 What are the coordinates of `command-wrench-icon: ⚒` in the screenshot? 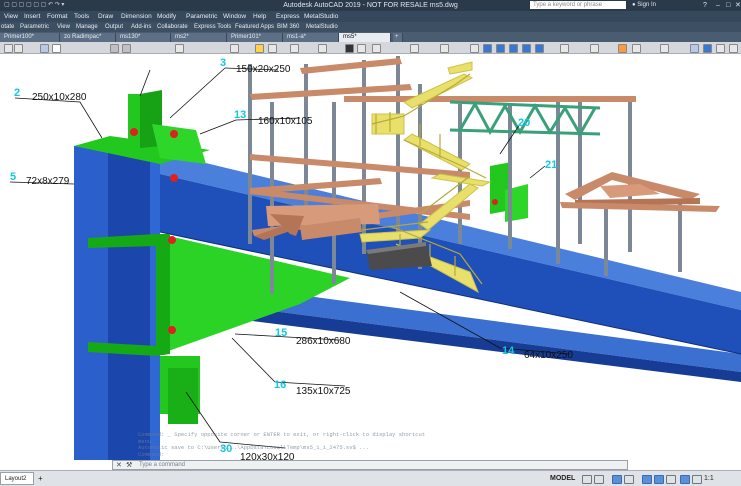 It's located at (129, 465).